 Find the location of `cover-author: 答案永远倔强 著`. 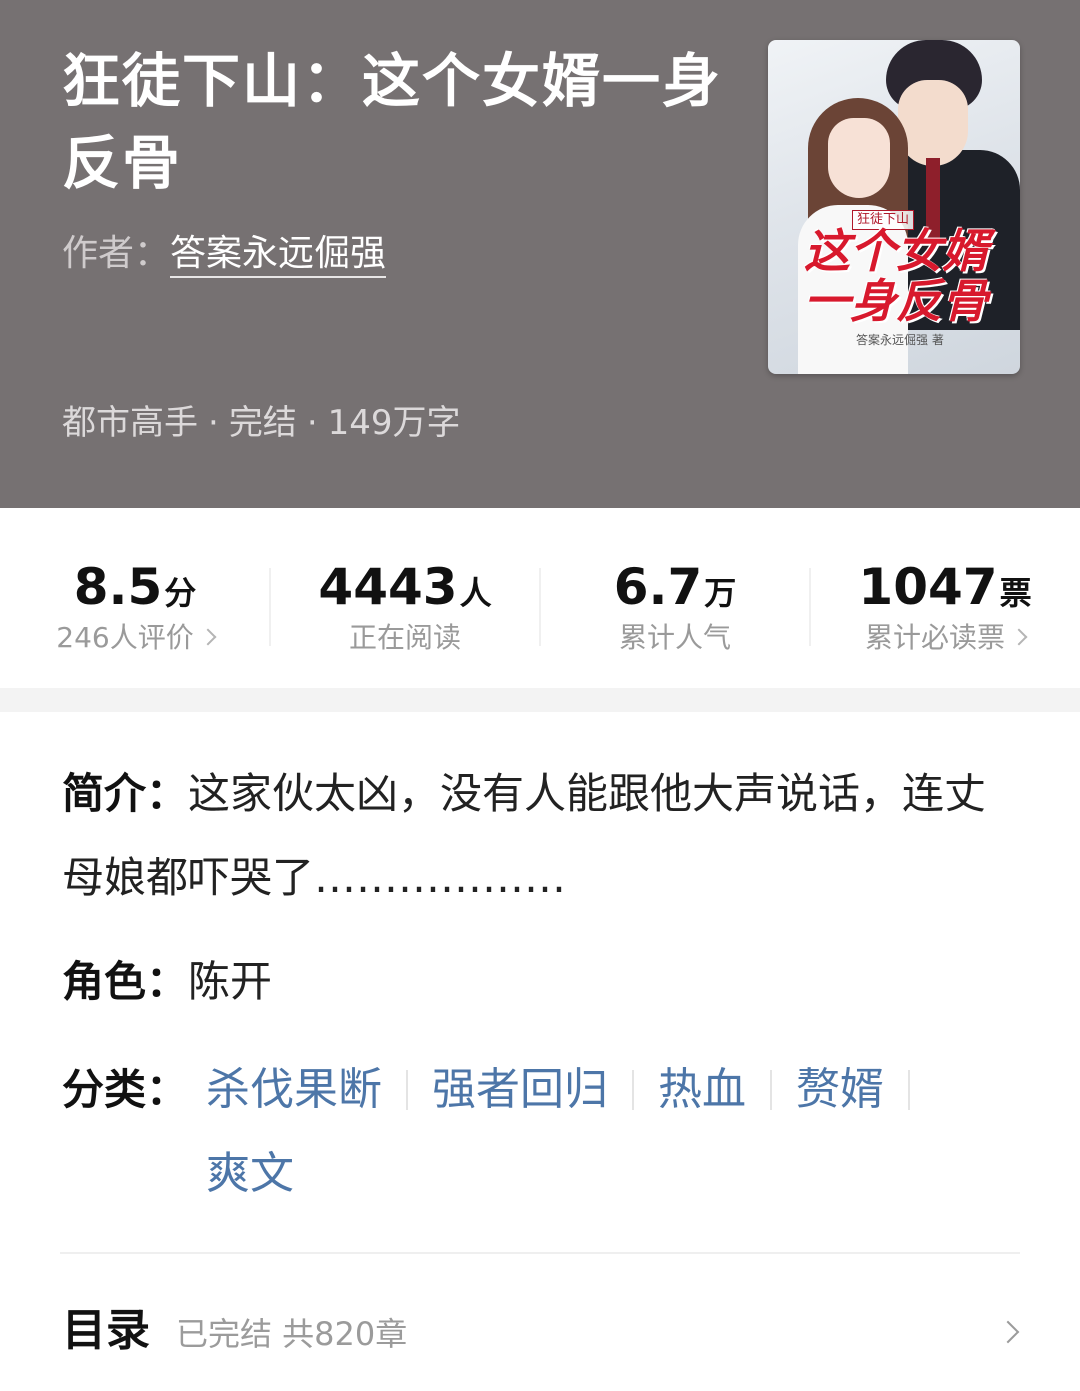

cover-author: 答案永远倔强 著 is located at coordinates (900, 340).